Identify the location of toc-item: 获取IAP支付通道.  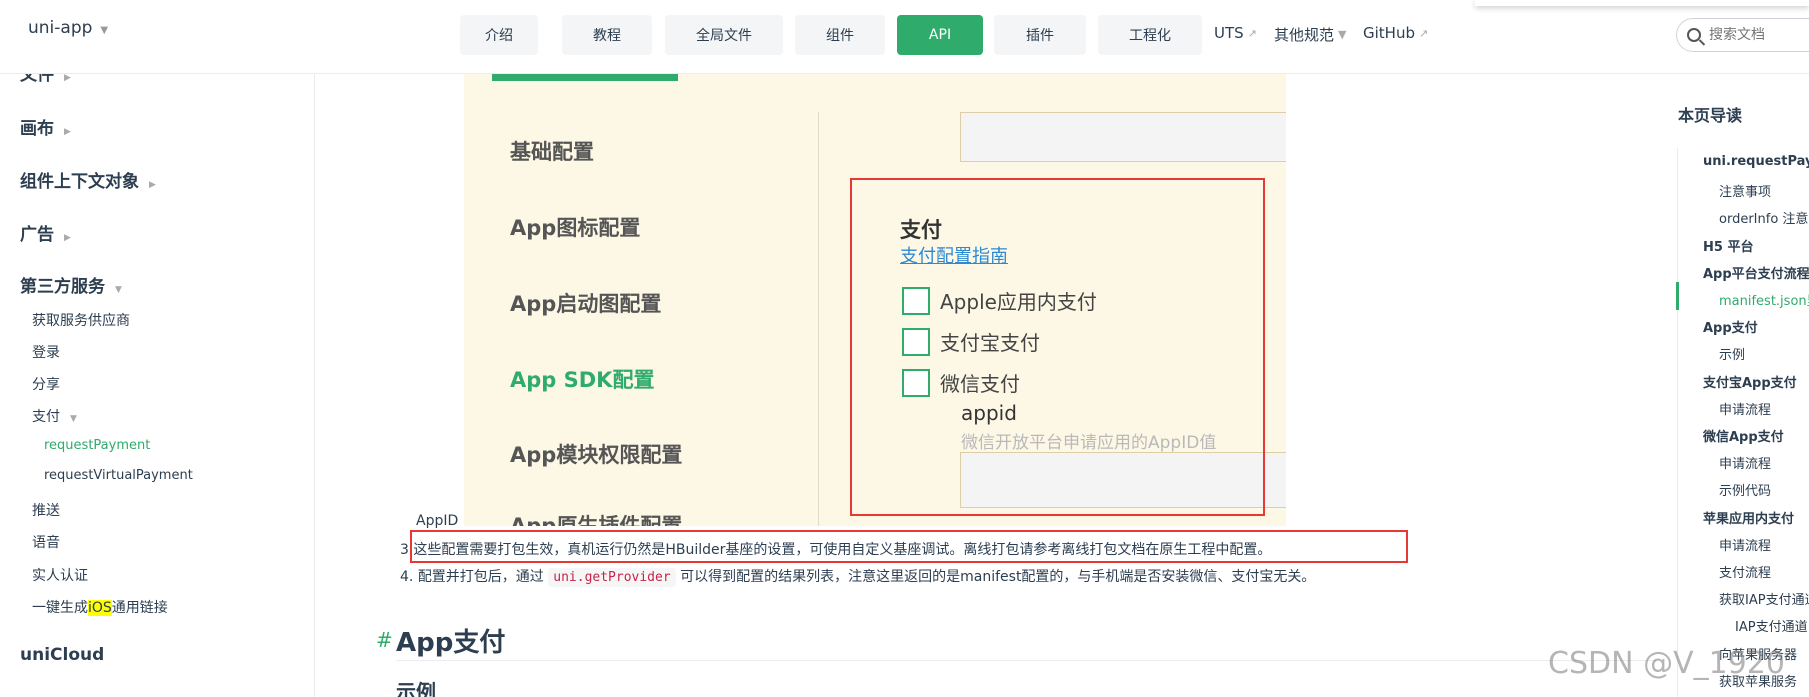
(1764, 598).